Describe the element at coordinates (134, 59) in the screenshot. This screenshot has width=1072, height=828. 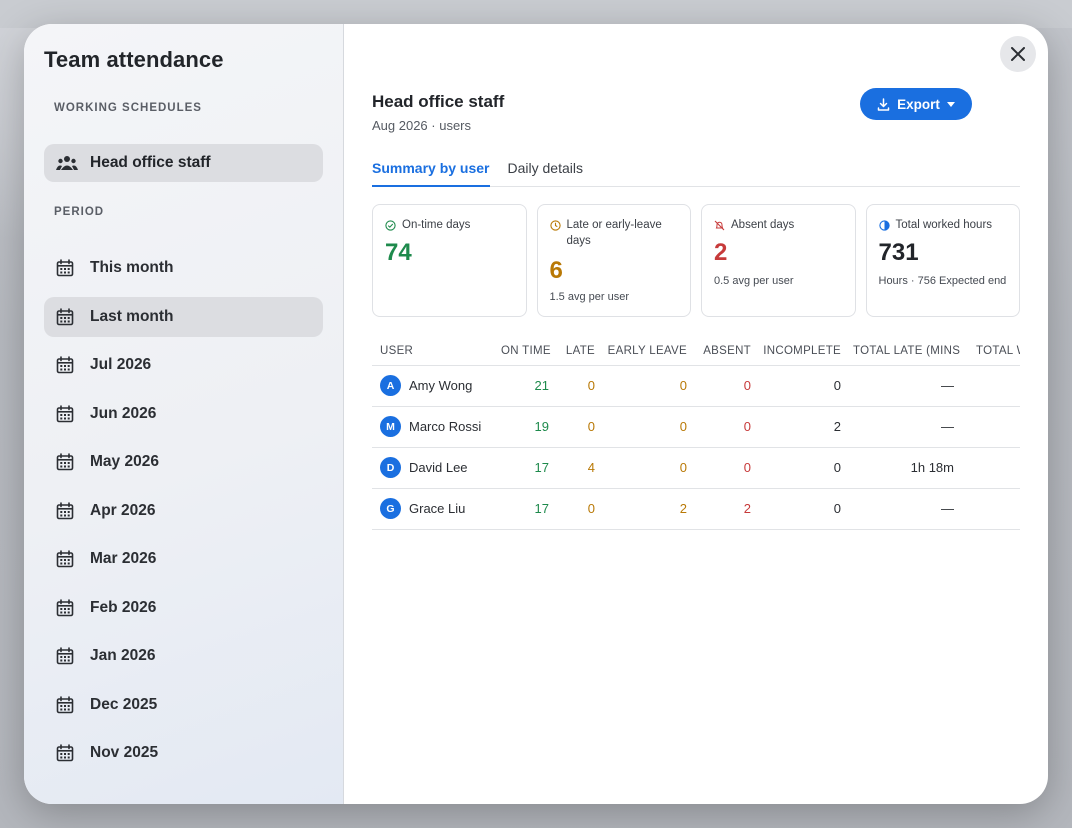
I see `modal-title: Team attendance` at that location.